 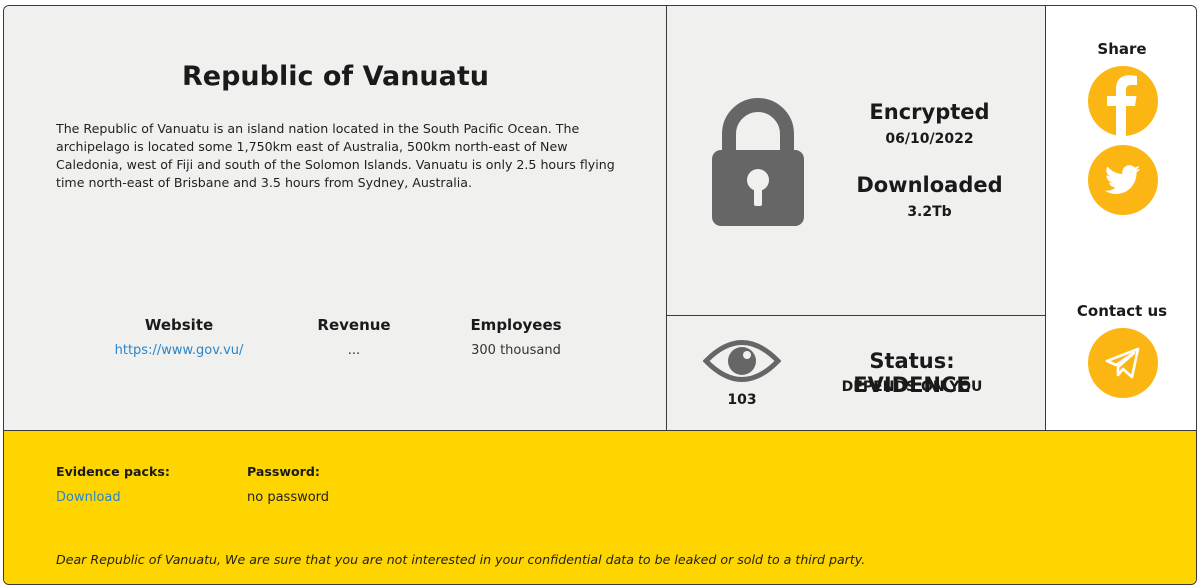 What do you see at coordinates (929, 112) in the screenshot?
I see `encrypted-label: Encrypted` at bounding box center [929, 112].